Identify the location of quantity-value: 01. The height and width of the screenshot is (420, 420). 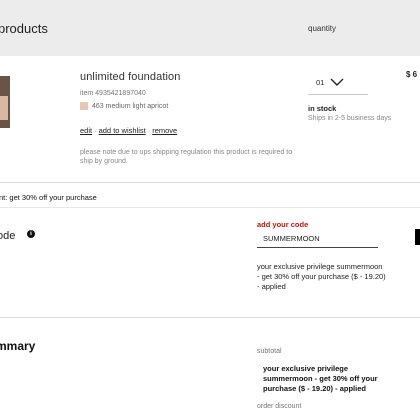
(320, 82).